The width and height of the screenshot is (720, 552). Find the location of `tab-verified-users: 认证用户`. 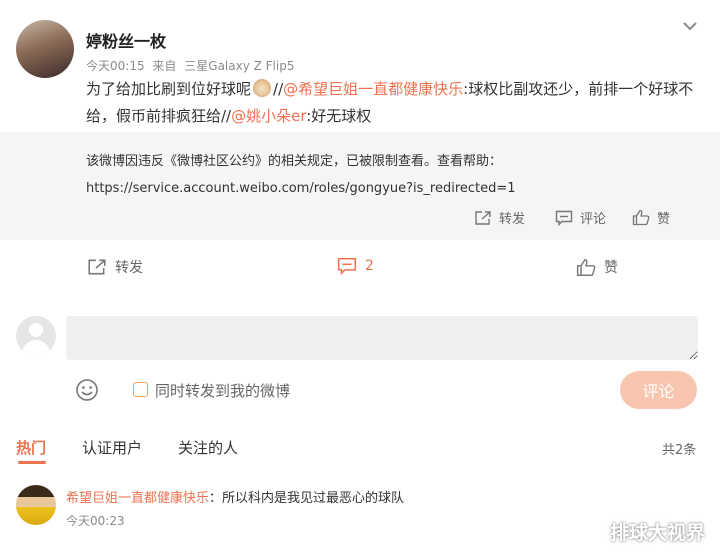

tab-verified-users: 认证用户 is located at coordinates (112, 447).